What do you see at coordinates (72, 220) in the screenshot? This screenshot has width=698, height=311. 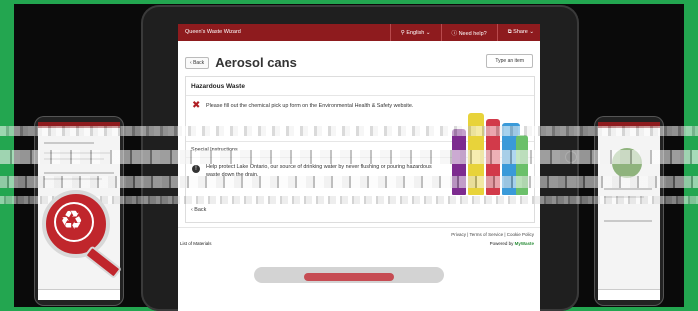 I see `recycle-icon: ♻` at bounding box center [72, 220].